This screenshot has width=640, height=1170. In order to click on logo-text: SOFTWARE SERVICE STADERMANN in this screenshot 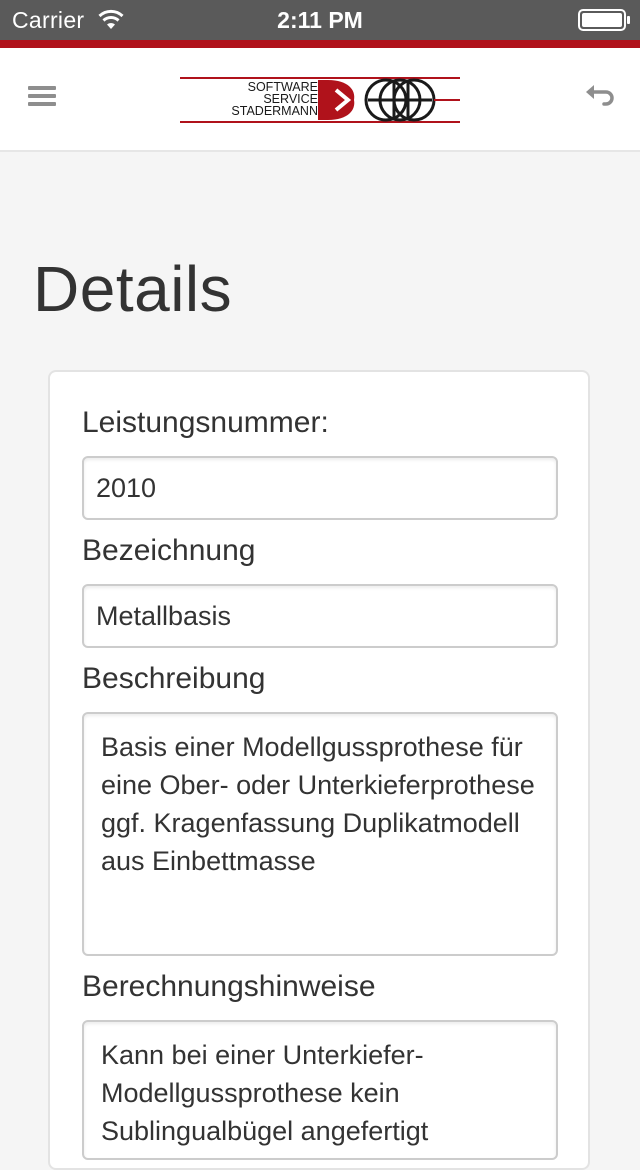, I will do `click(248, 99)`.